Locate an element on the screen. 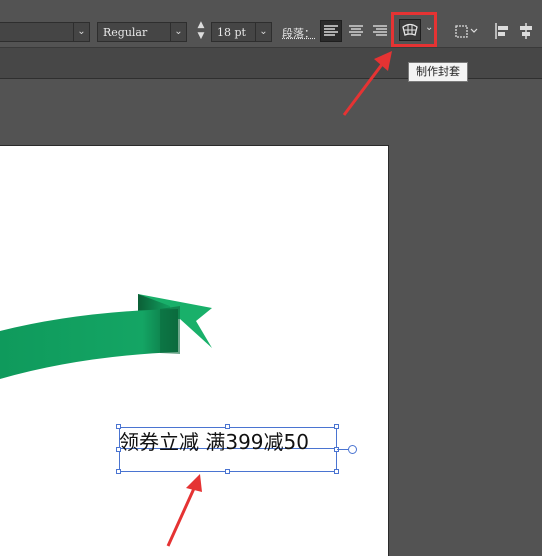  align-left-button is located at coordinates (331, 31).